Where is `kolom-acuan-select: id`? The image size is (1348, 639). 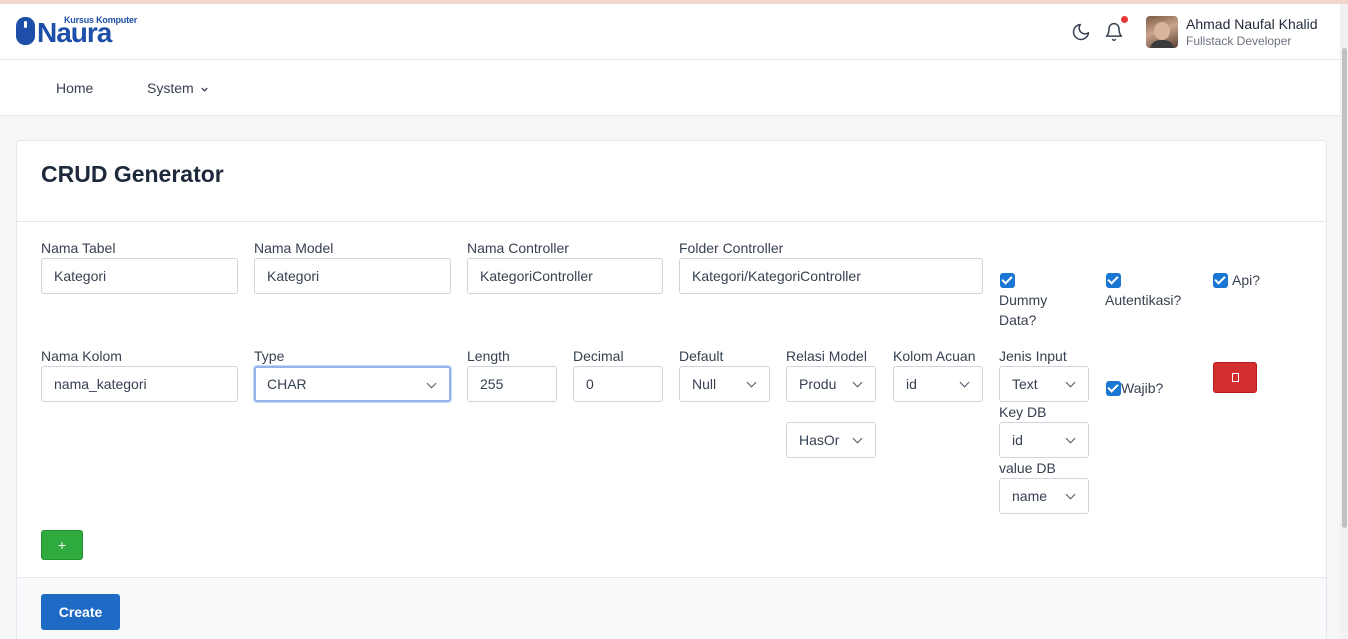 kolom-acuan-select: id is located at coordinates (938, 384).